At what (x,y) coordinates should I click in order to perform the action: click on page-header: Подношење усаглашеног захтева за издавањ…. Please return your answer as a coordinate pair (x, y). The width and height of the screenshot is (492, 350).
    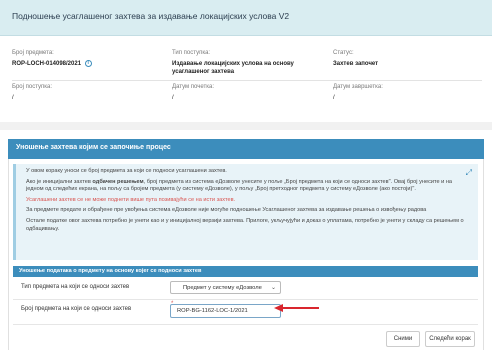
    Looking at the image, I should click on (246, 18).